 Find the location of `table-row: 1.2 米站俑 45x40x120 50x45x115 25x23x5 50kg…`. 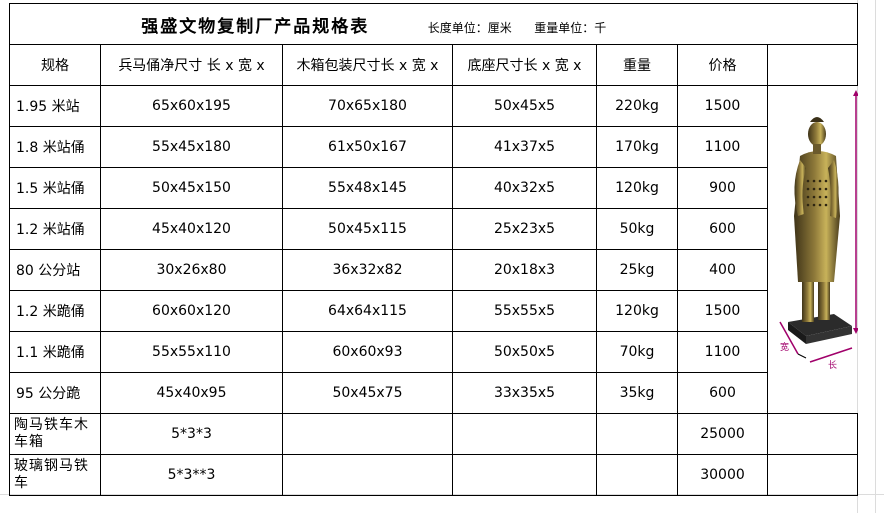

table-row: 1.2 米站俑 45x40x120 50x45x115 25x23x5 50kg… is located at coordinates (433, 229).